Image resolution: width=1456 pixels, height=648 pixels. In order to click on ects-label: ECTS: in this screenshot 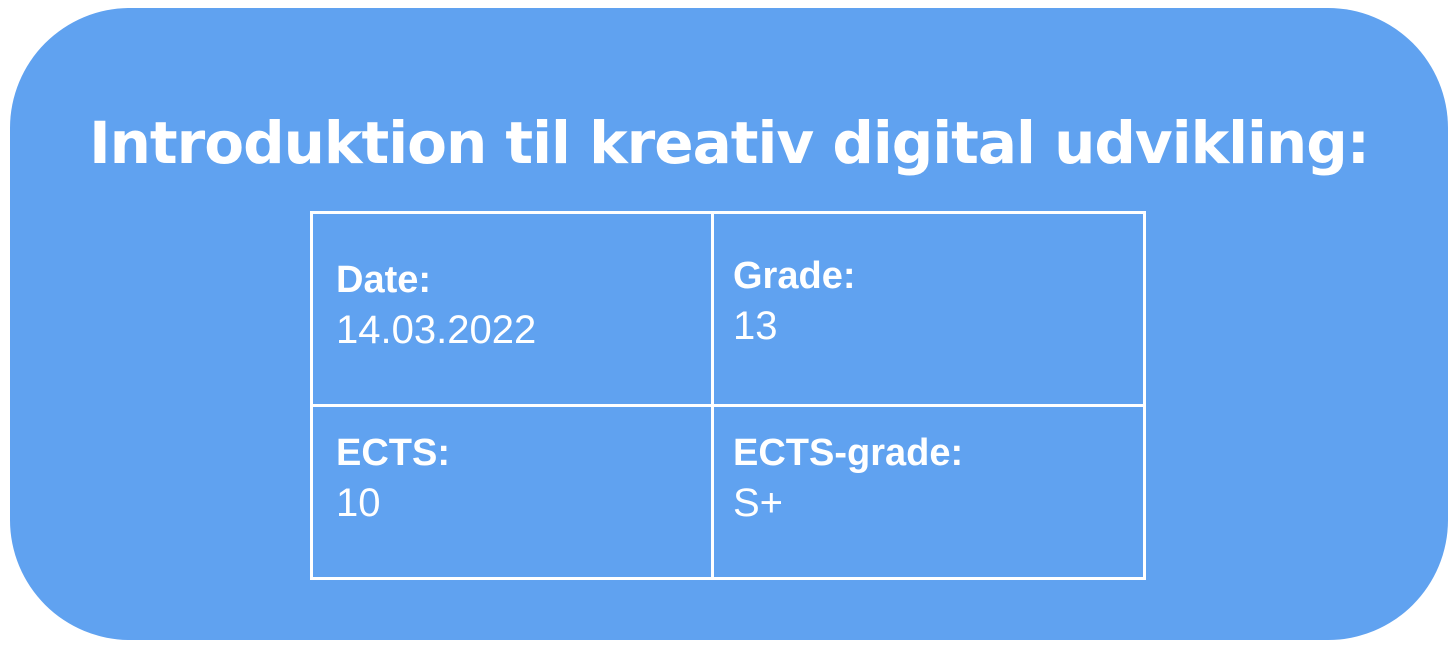, I will do `click(393, 453)`.